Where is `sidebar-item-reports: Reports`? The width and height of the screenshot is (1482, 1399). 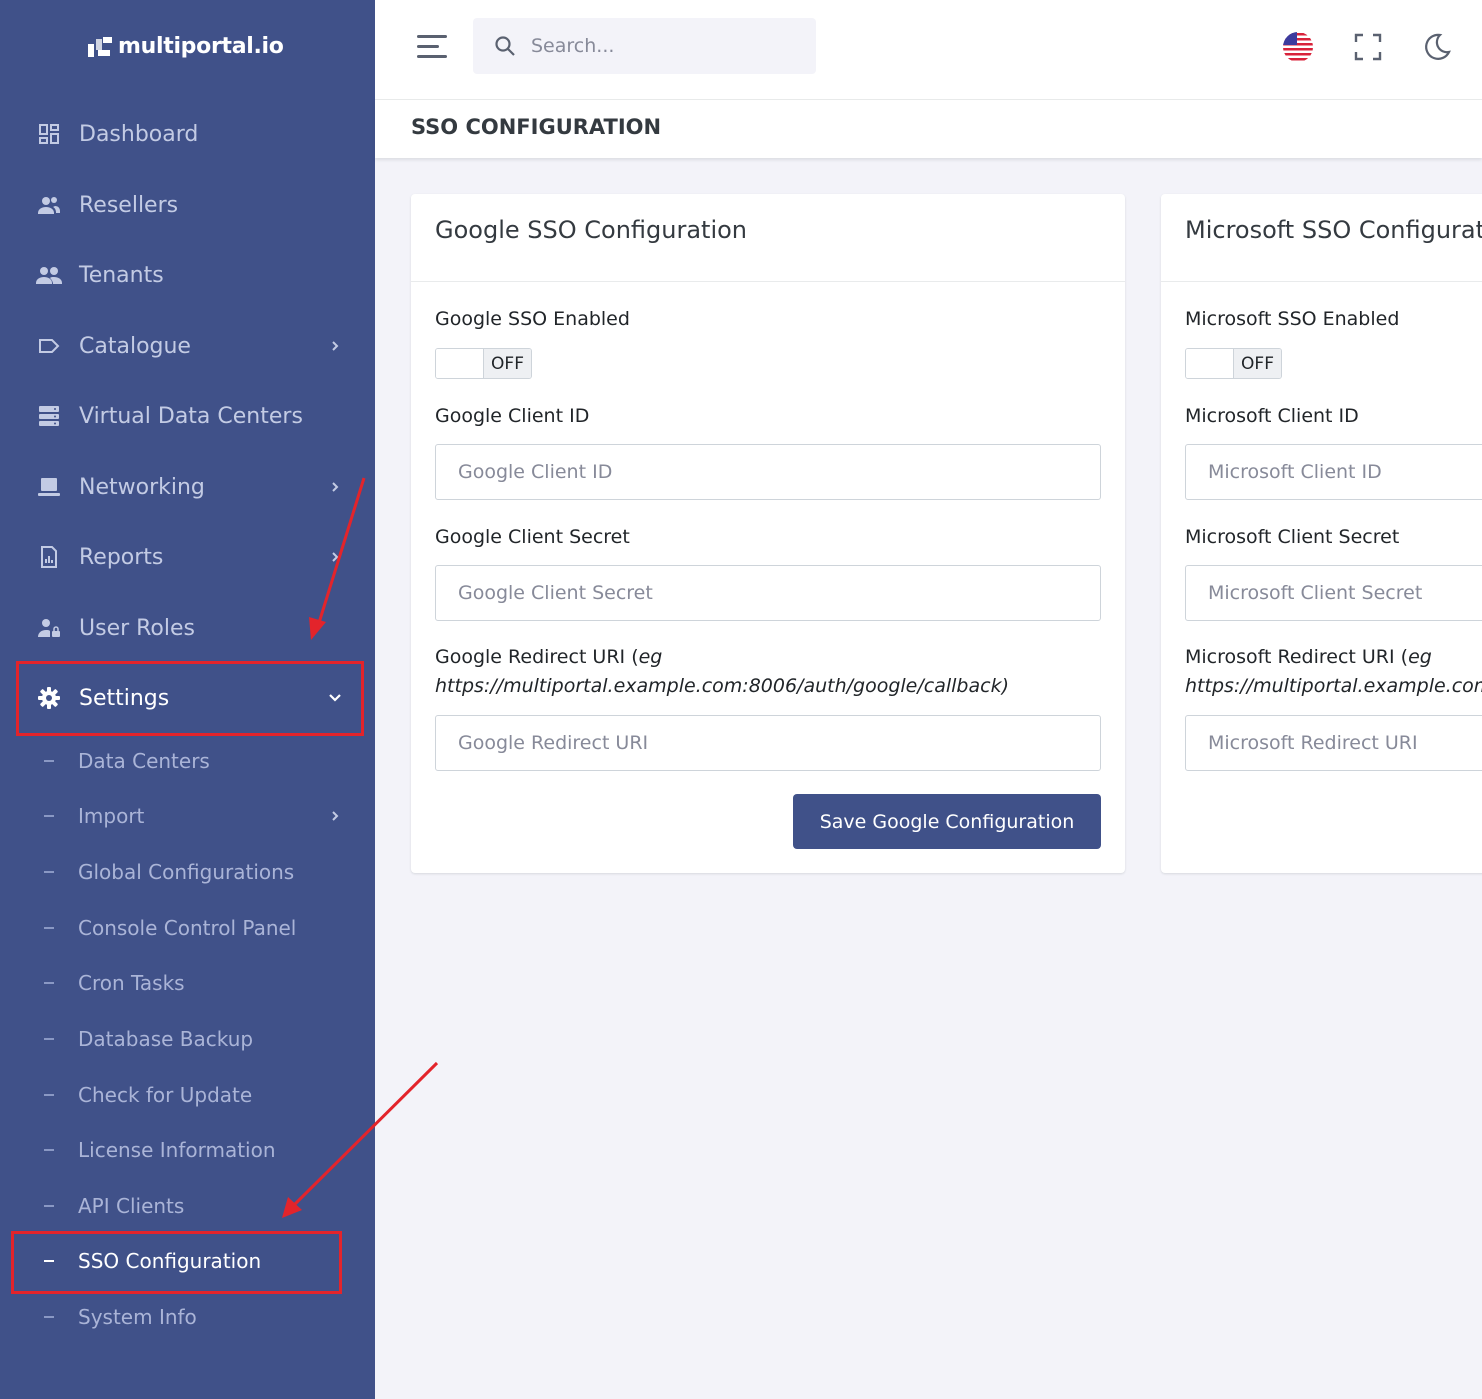 sidebar-item-reports: Reports is located at coordinates (187, 557).